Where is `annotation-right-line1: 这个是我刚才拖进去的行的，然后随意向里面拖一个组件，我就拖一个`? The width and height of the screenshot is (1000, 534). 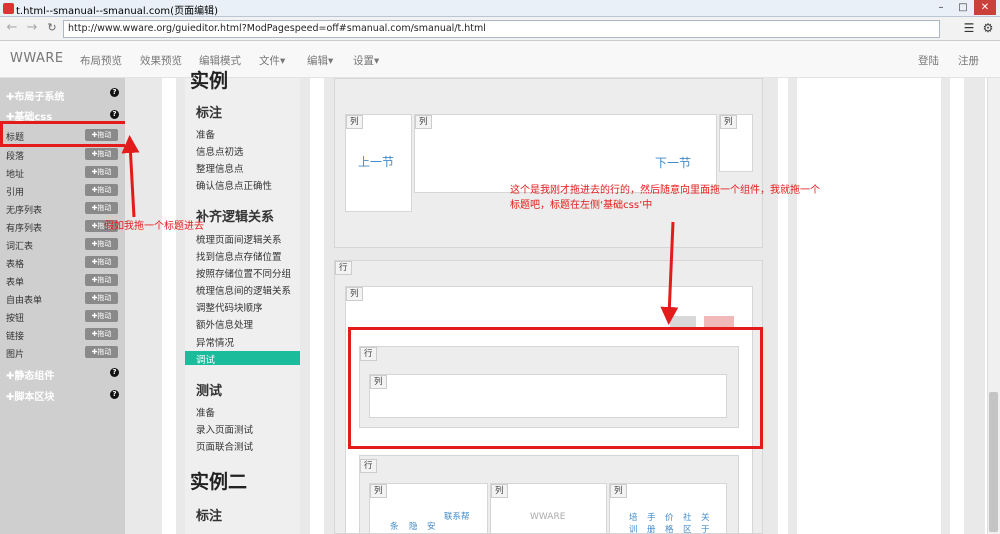
annotation-right-line1: 这个是我刚才拖进去的行的，然后随意向里面拖一个组件，我就拖一个 is located at coordinates (665, 190).